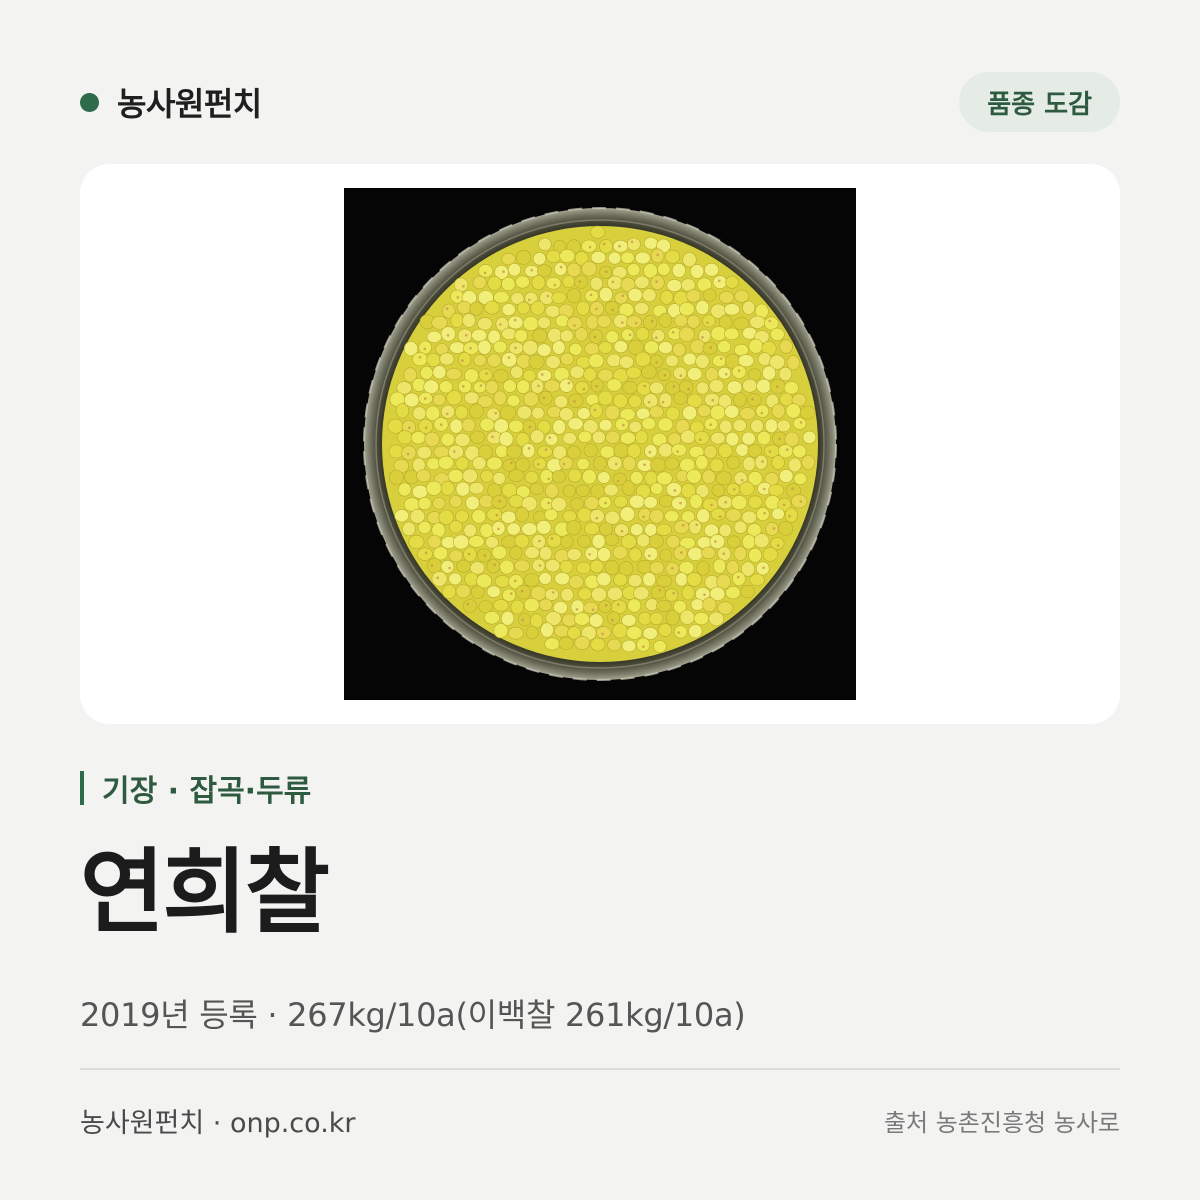 The image size is (1200, 1200). Describe the element at coordinates (89, 102) in the screenshot. I see `brand-dot-icon` at that location.